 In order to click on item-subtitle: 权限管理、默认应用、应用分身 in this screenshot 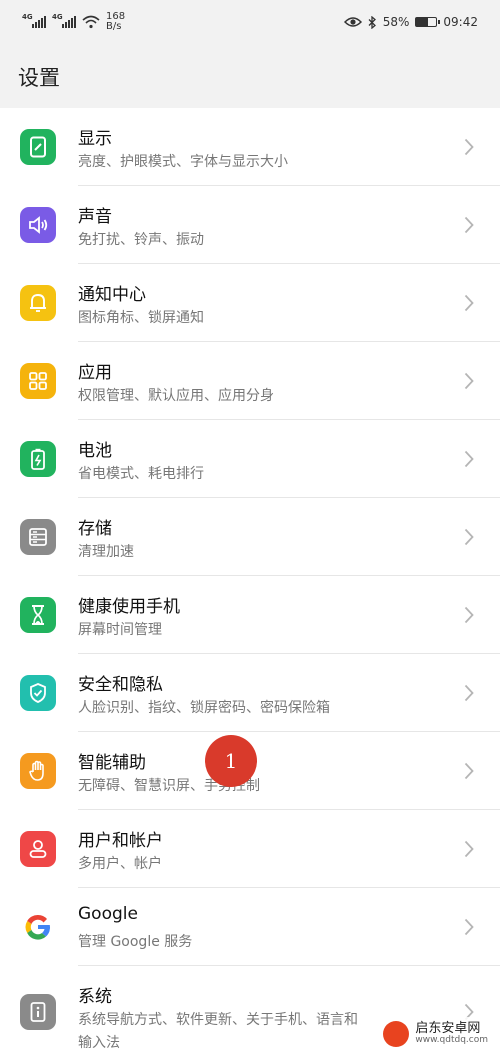, I will do `click(176, 396)`.